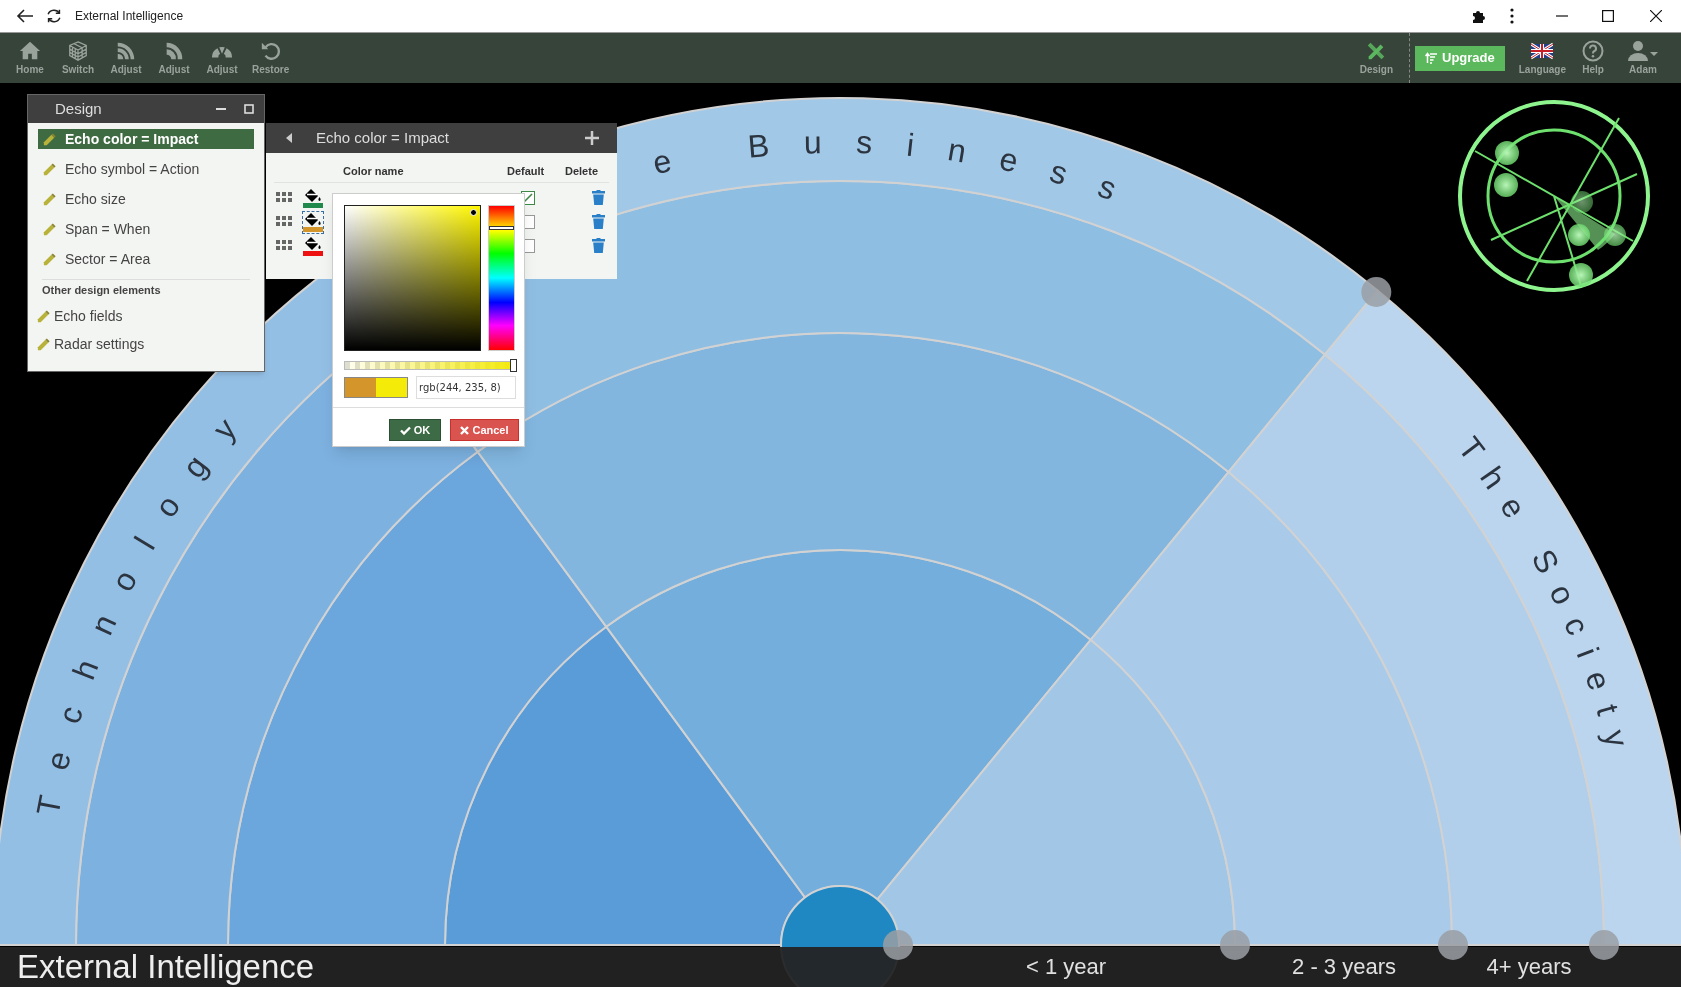 The image size is (1681, 987). I want to click on panel-title: Echo color = Impact, so click(383, 137).